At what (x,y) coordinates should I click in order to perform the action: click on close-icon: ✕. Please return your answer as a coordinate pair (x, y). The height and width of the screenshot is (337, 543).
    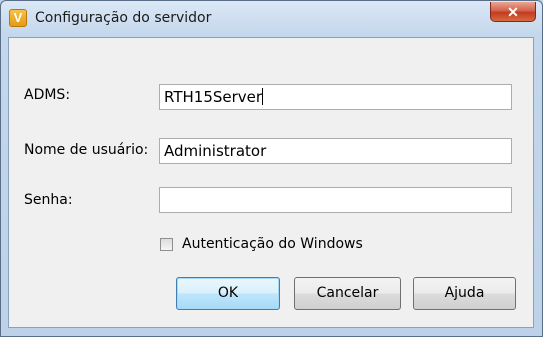
    Looking at the image, I should click on (513, 12).